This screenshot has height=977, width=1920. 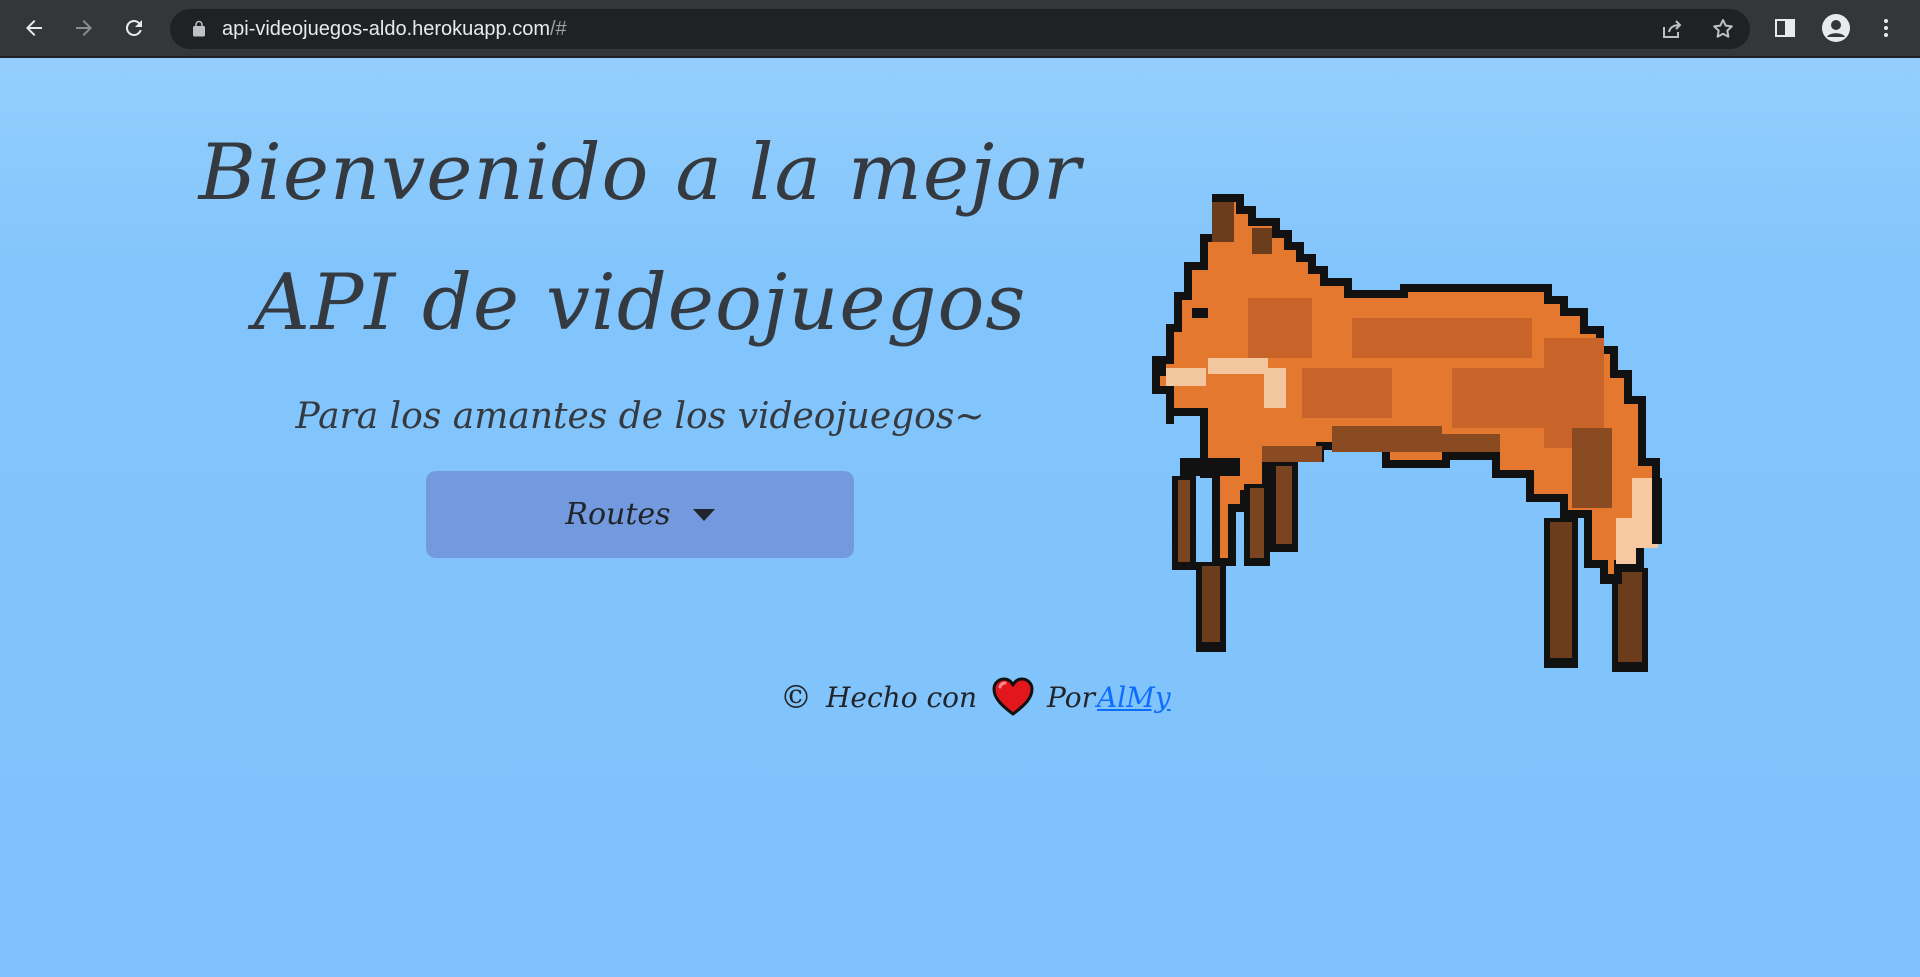 What do you see at coordinates (640, 303) in the screenshot?
I see `page-title-line-2: API de videojuegos` at bounding box center [640, 303].